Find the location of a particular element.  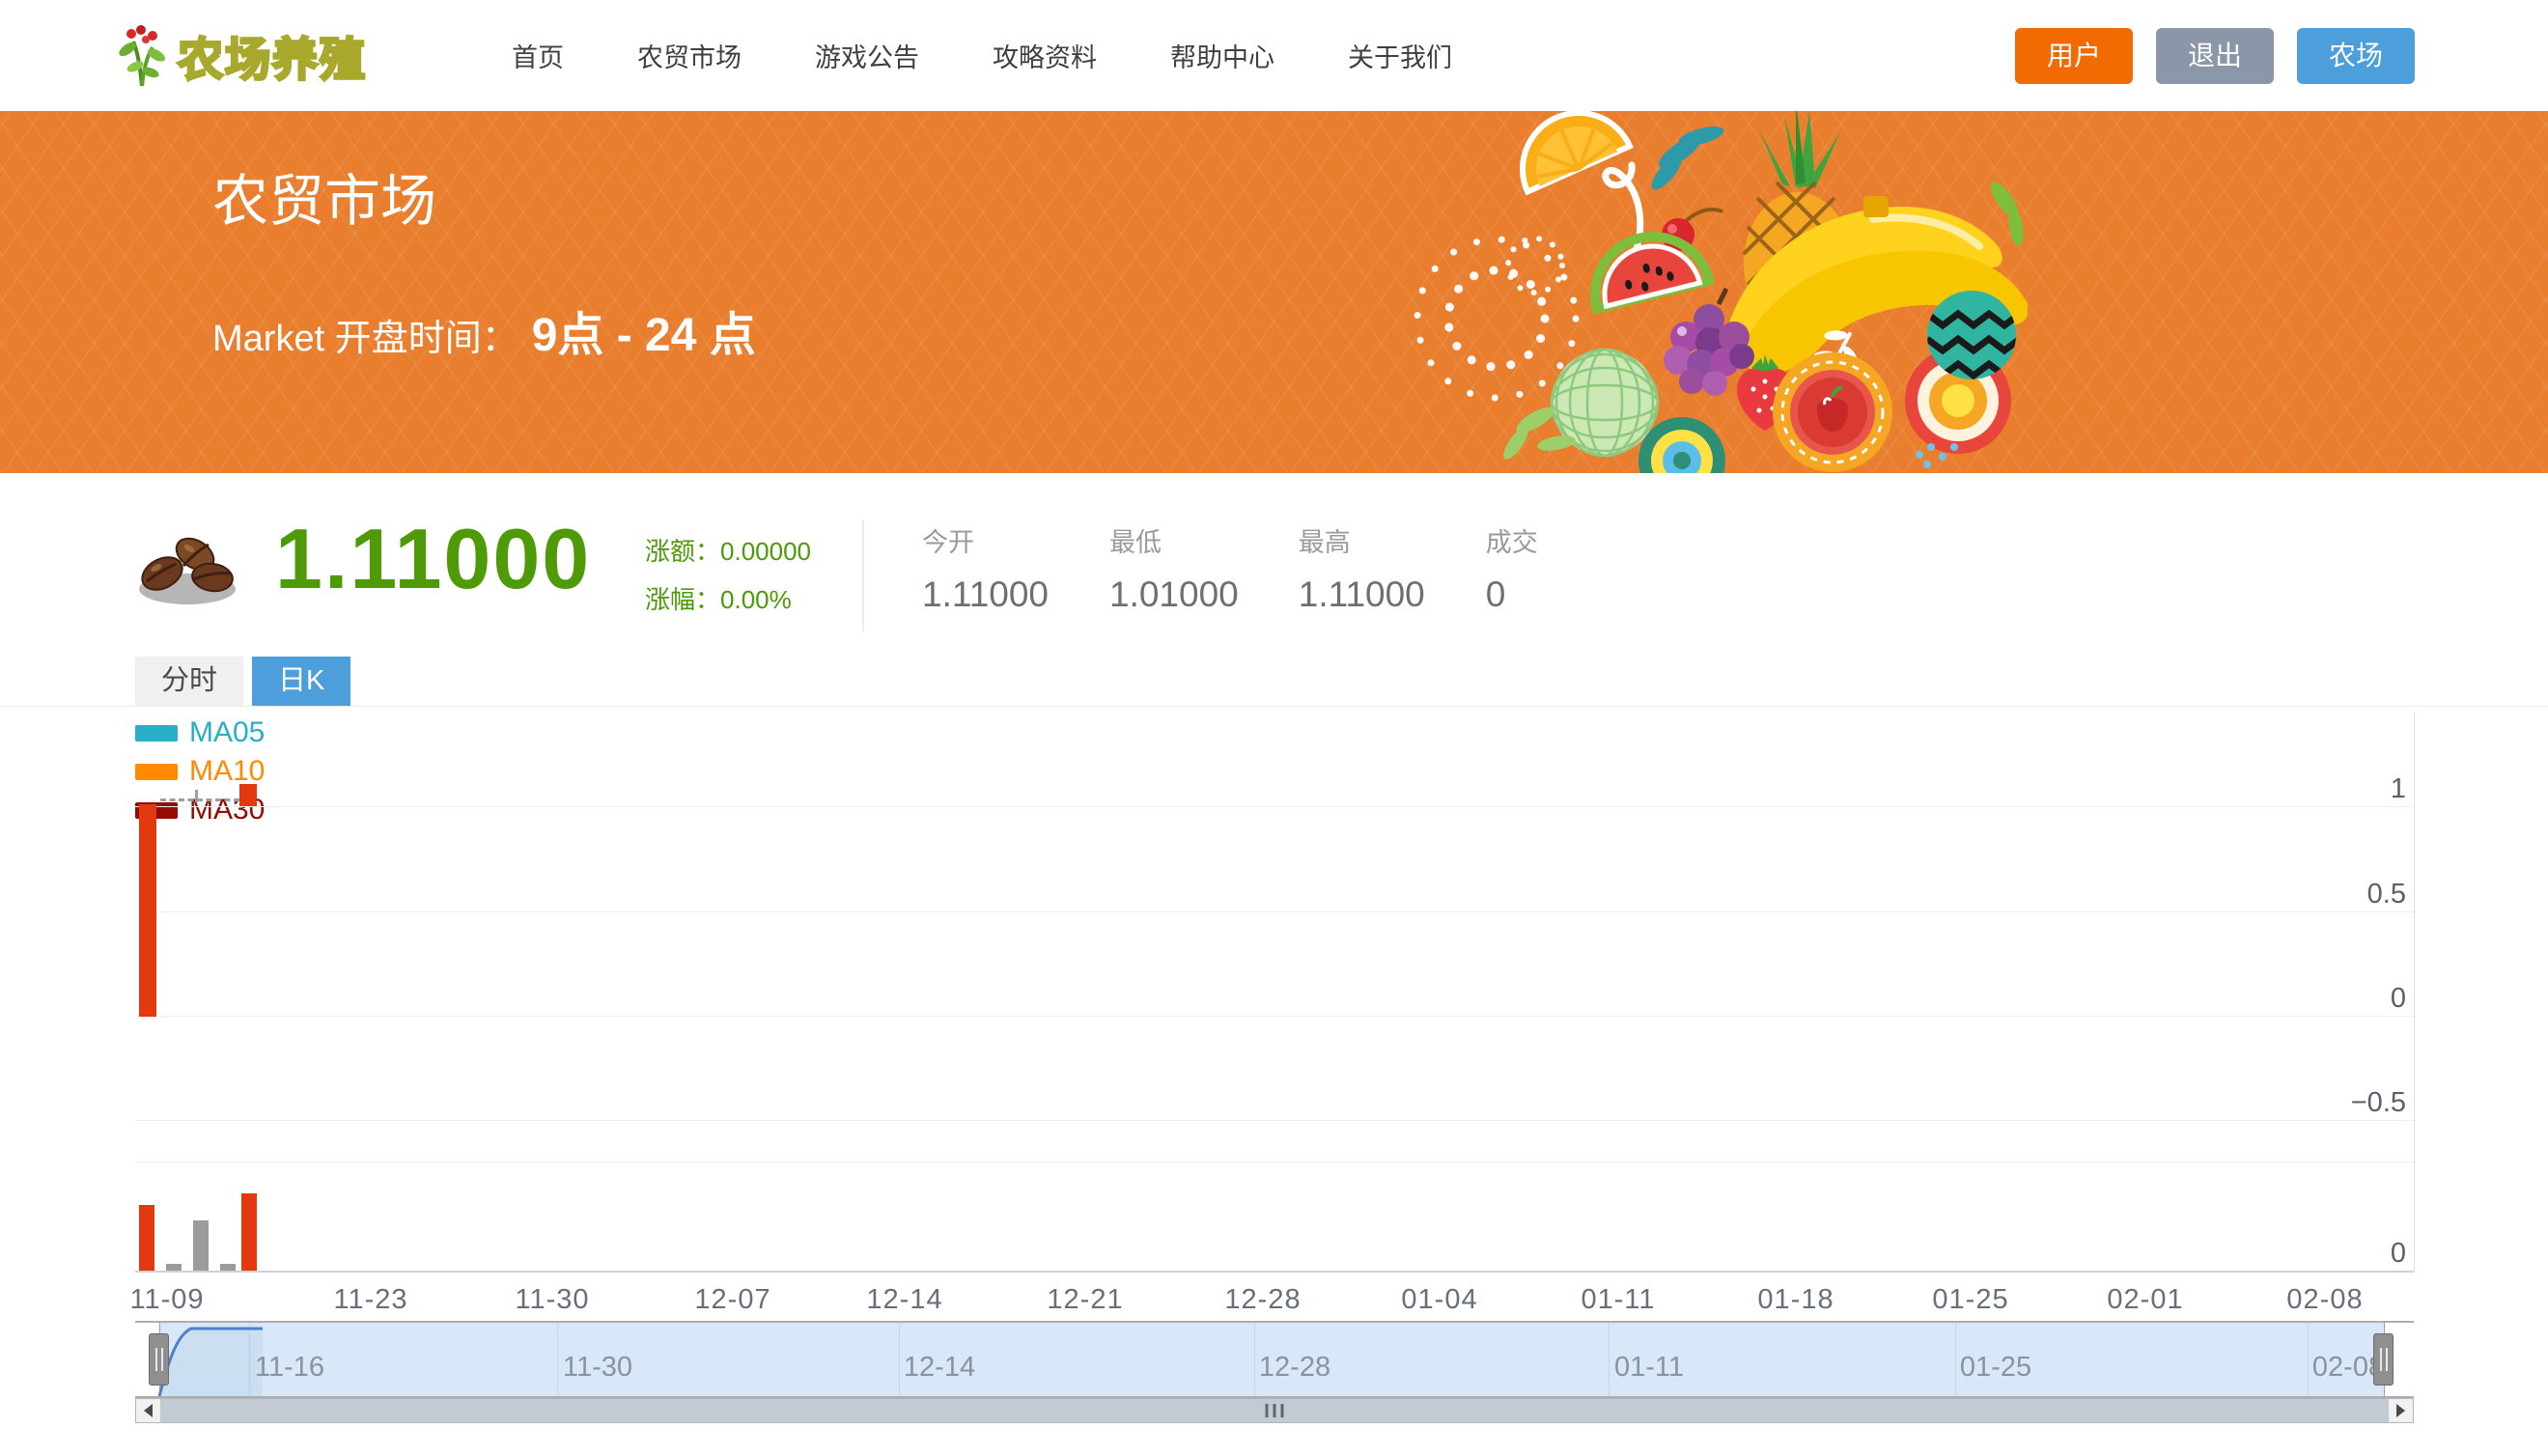

chart-tabs: 分时 日K is located at coordinates (243, 682).